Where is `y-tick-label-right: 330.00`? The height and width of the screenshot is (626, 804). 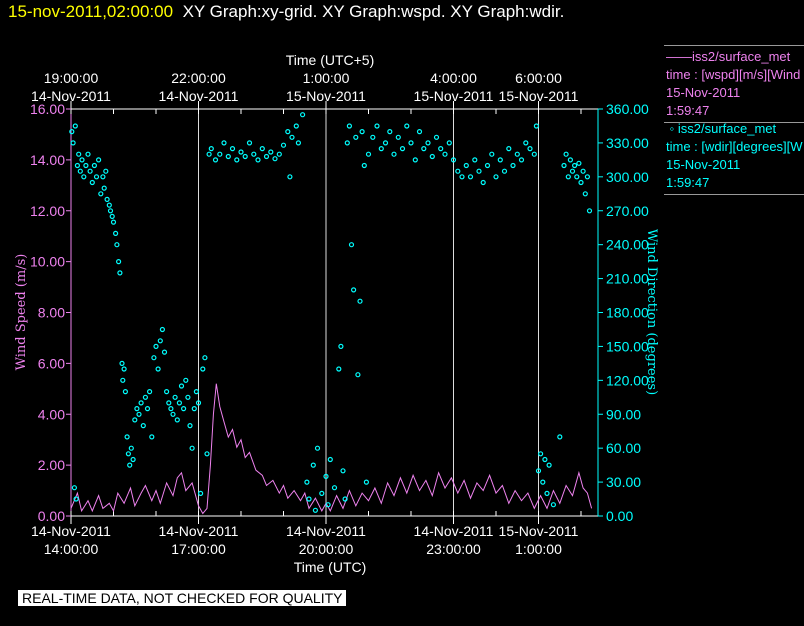 y-tick-label-right: 330.00 is located at coordinates (627, 143).